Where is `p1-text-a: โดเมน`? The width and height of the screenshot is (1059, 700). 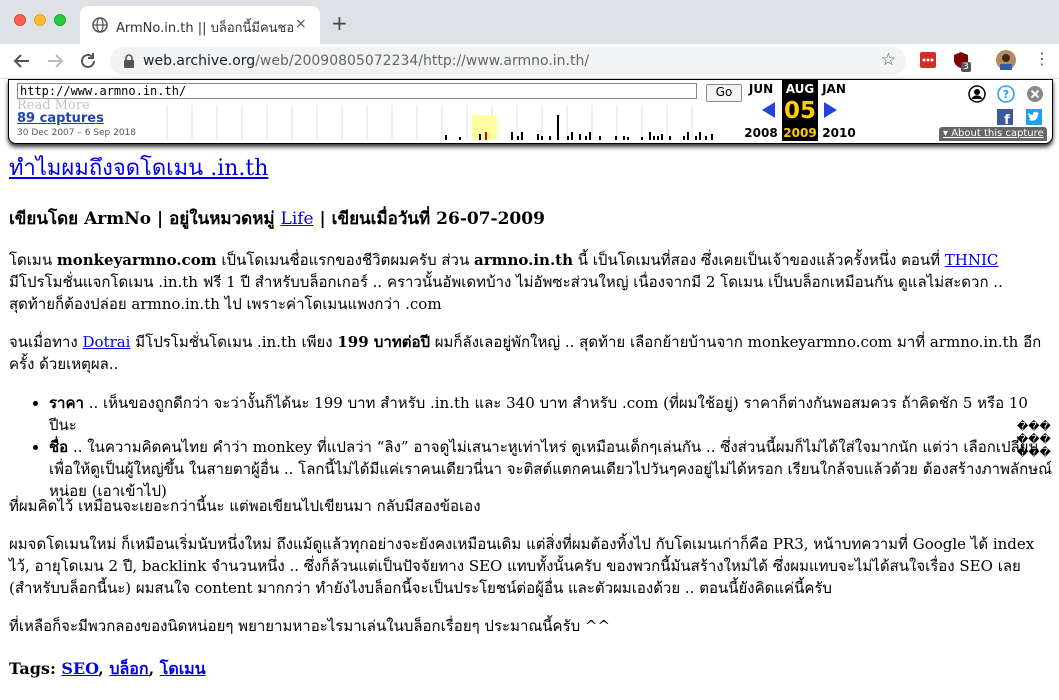
p1-text-a: โดเมน is located at coordinates (33, 260).